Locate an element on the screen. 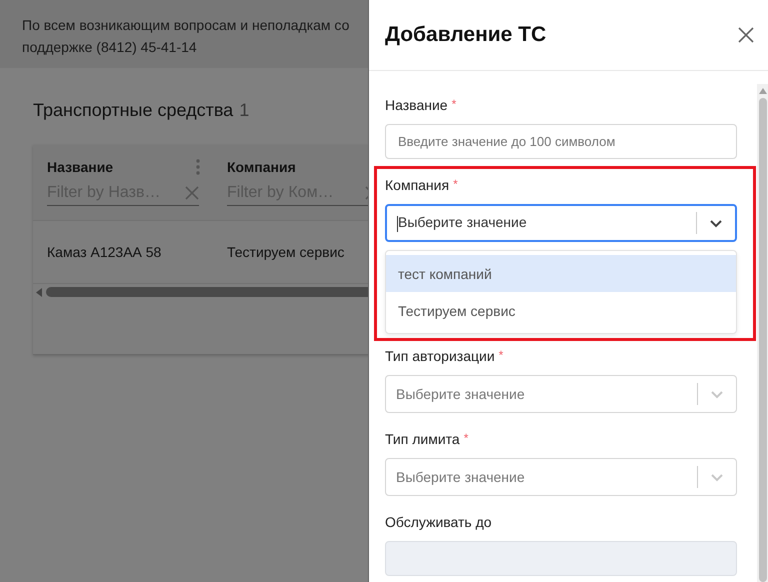 This screenshot has height=582, width=768. field-label: Компания is located at coordinates (417, 185).